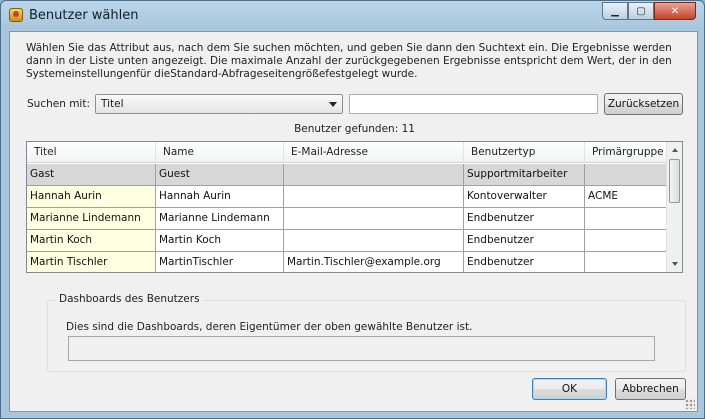  What do you see at coordinates (626, 196) in the screenshot?
I see `cell-primary-group: ACME` at bounding box center [626, 196].